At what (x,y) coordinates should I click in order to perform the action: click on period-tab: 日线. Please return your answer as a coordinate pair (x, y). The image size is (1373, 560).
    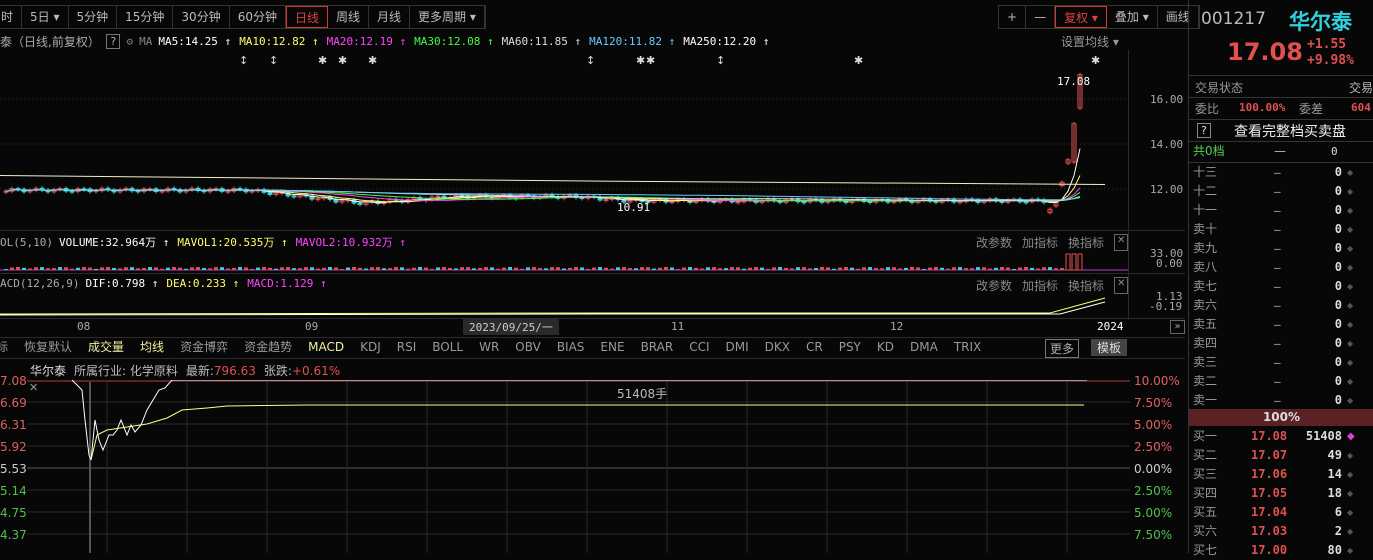
    Looking at the image, I should click on (306, 17).